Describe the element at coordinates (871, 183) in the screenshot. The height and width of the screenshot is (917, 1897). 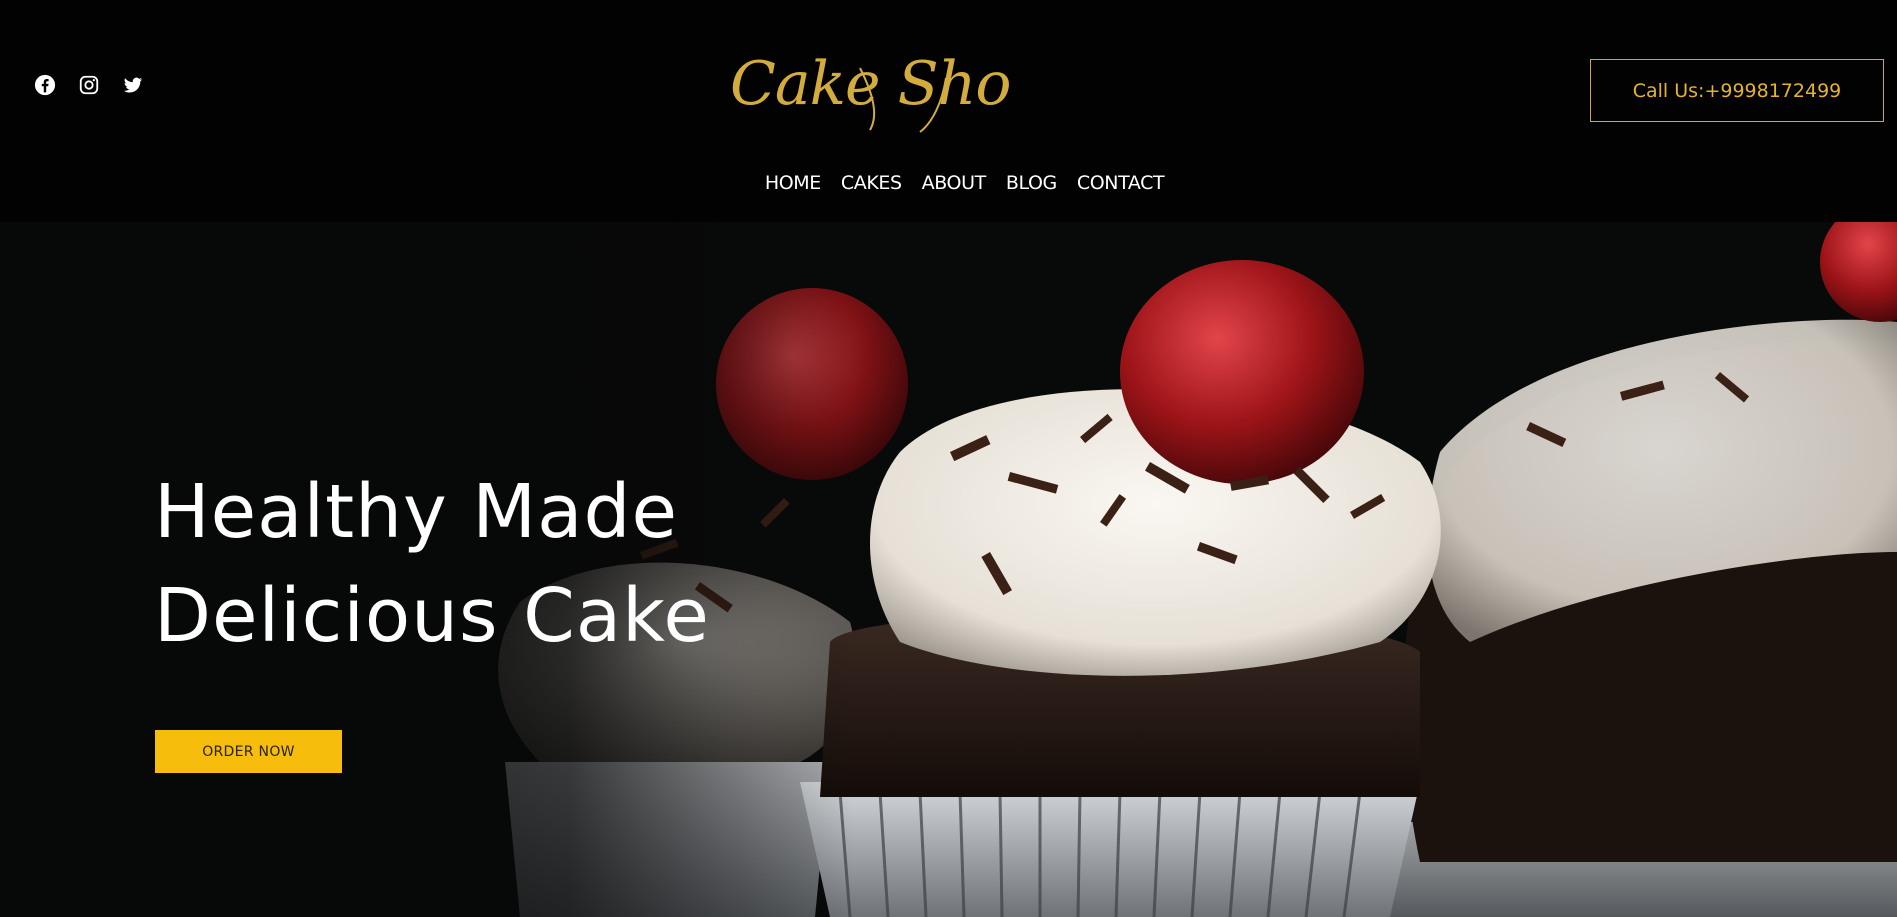
I see `nav-cakes: CAKES` at that location.